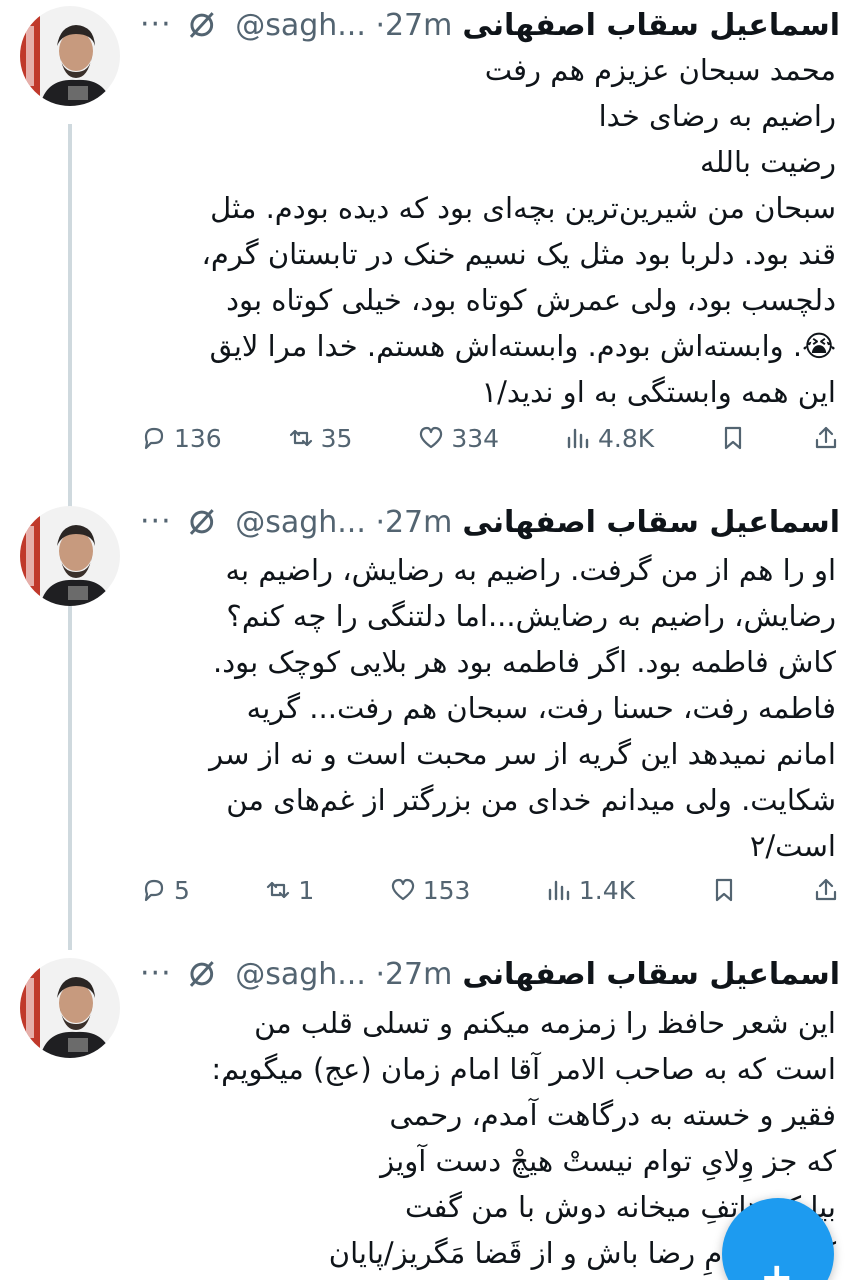 This screenshot has height=1280, width=856. I want to click on like-button: 334, so click(458, 438).